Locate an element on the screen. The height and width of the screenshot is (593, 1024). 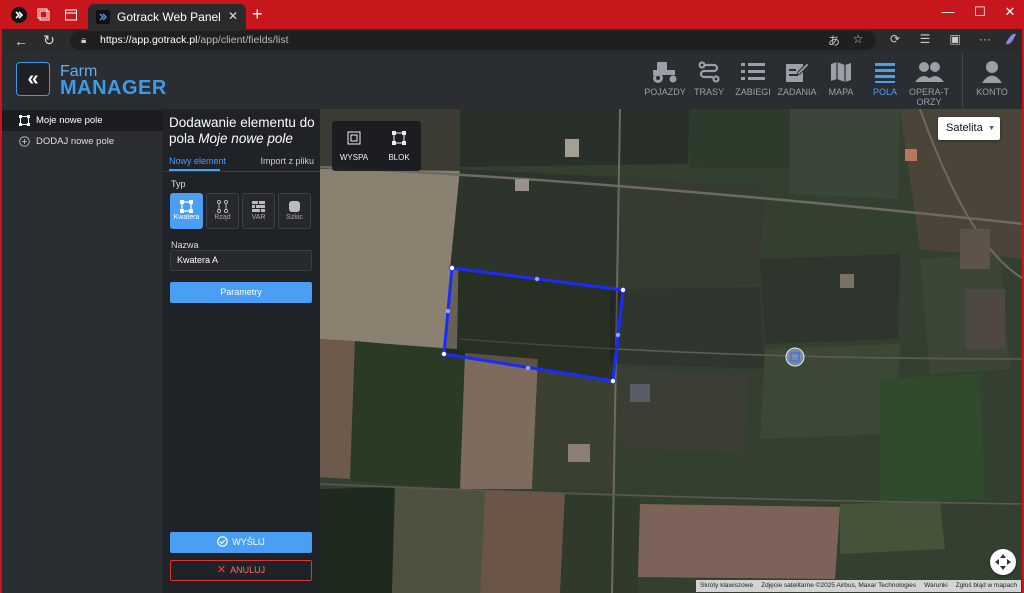
type-kwatera-button: Kwatera is located at coordinates (186, 211).